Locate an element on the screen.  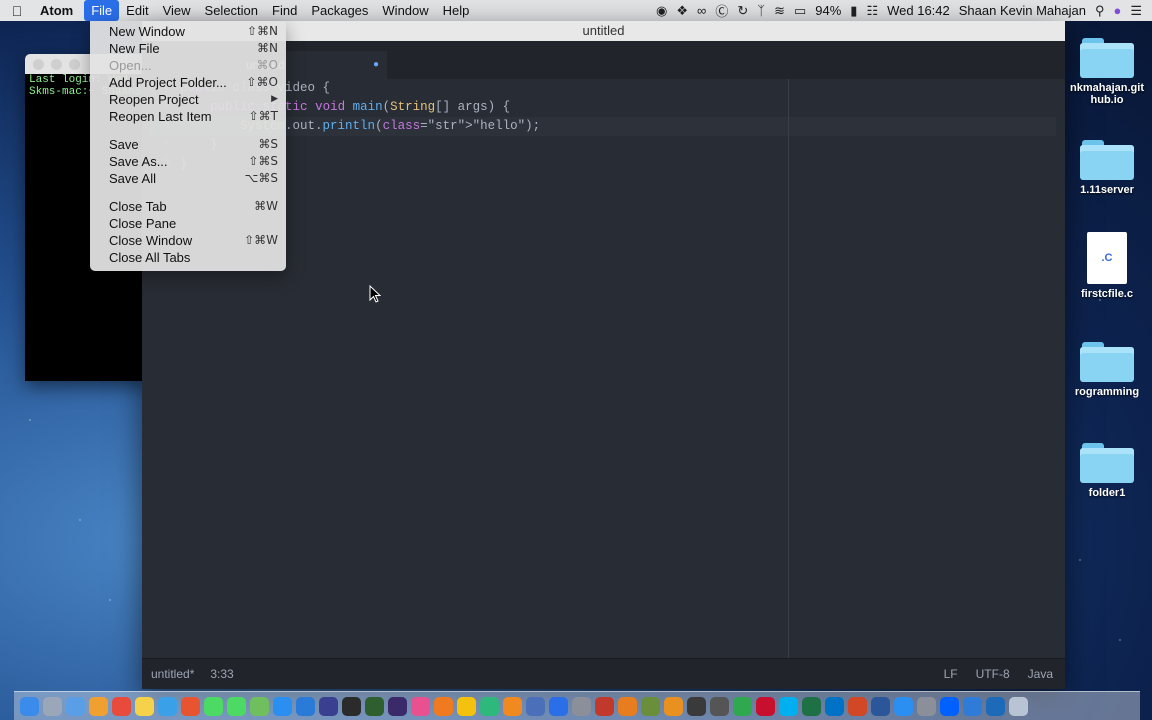
menu-list-icon: ☰ is located at coordinates (1136, 11).